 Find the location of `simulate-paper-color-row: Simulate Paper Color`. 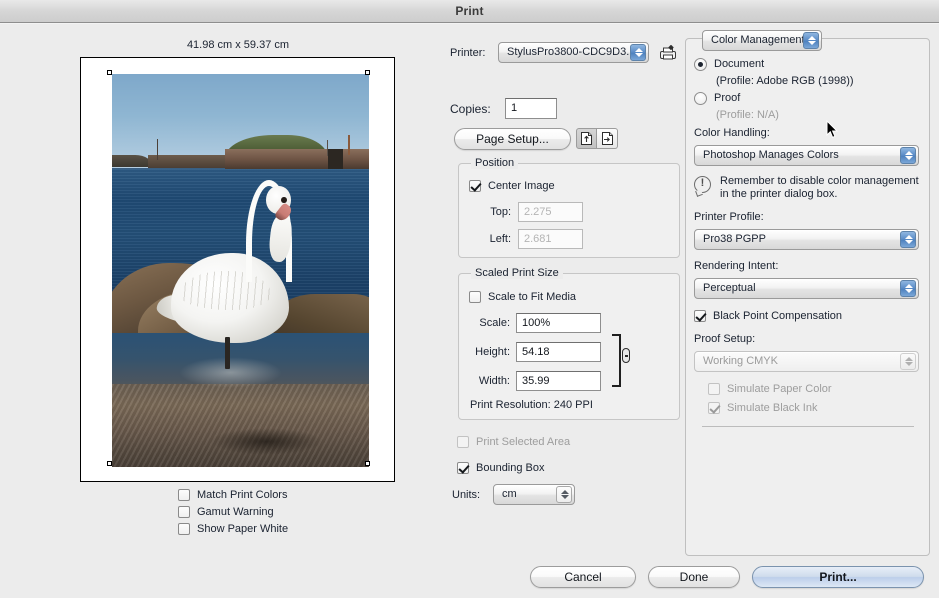

simulate-paper-color-row: Simulate Paper Color is located at coordinates (815, 389).